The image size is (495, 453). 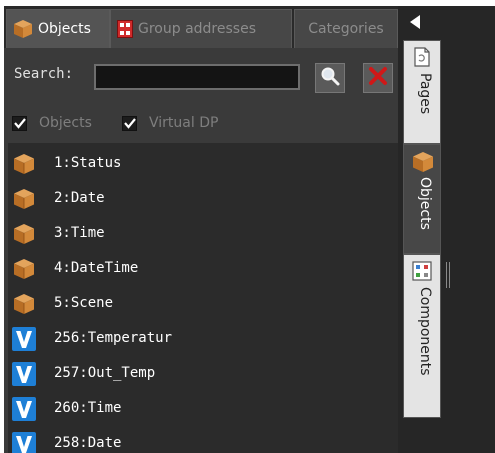 I want to click on magnifier-icon, so click(x=330, y=78).